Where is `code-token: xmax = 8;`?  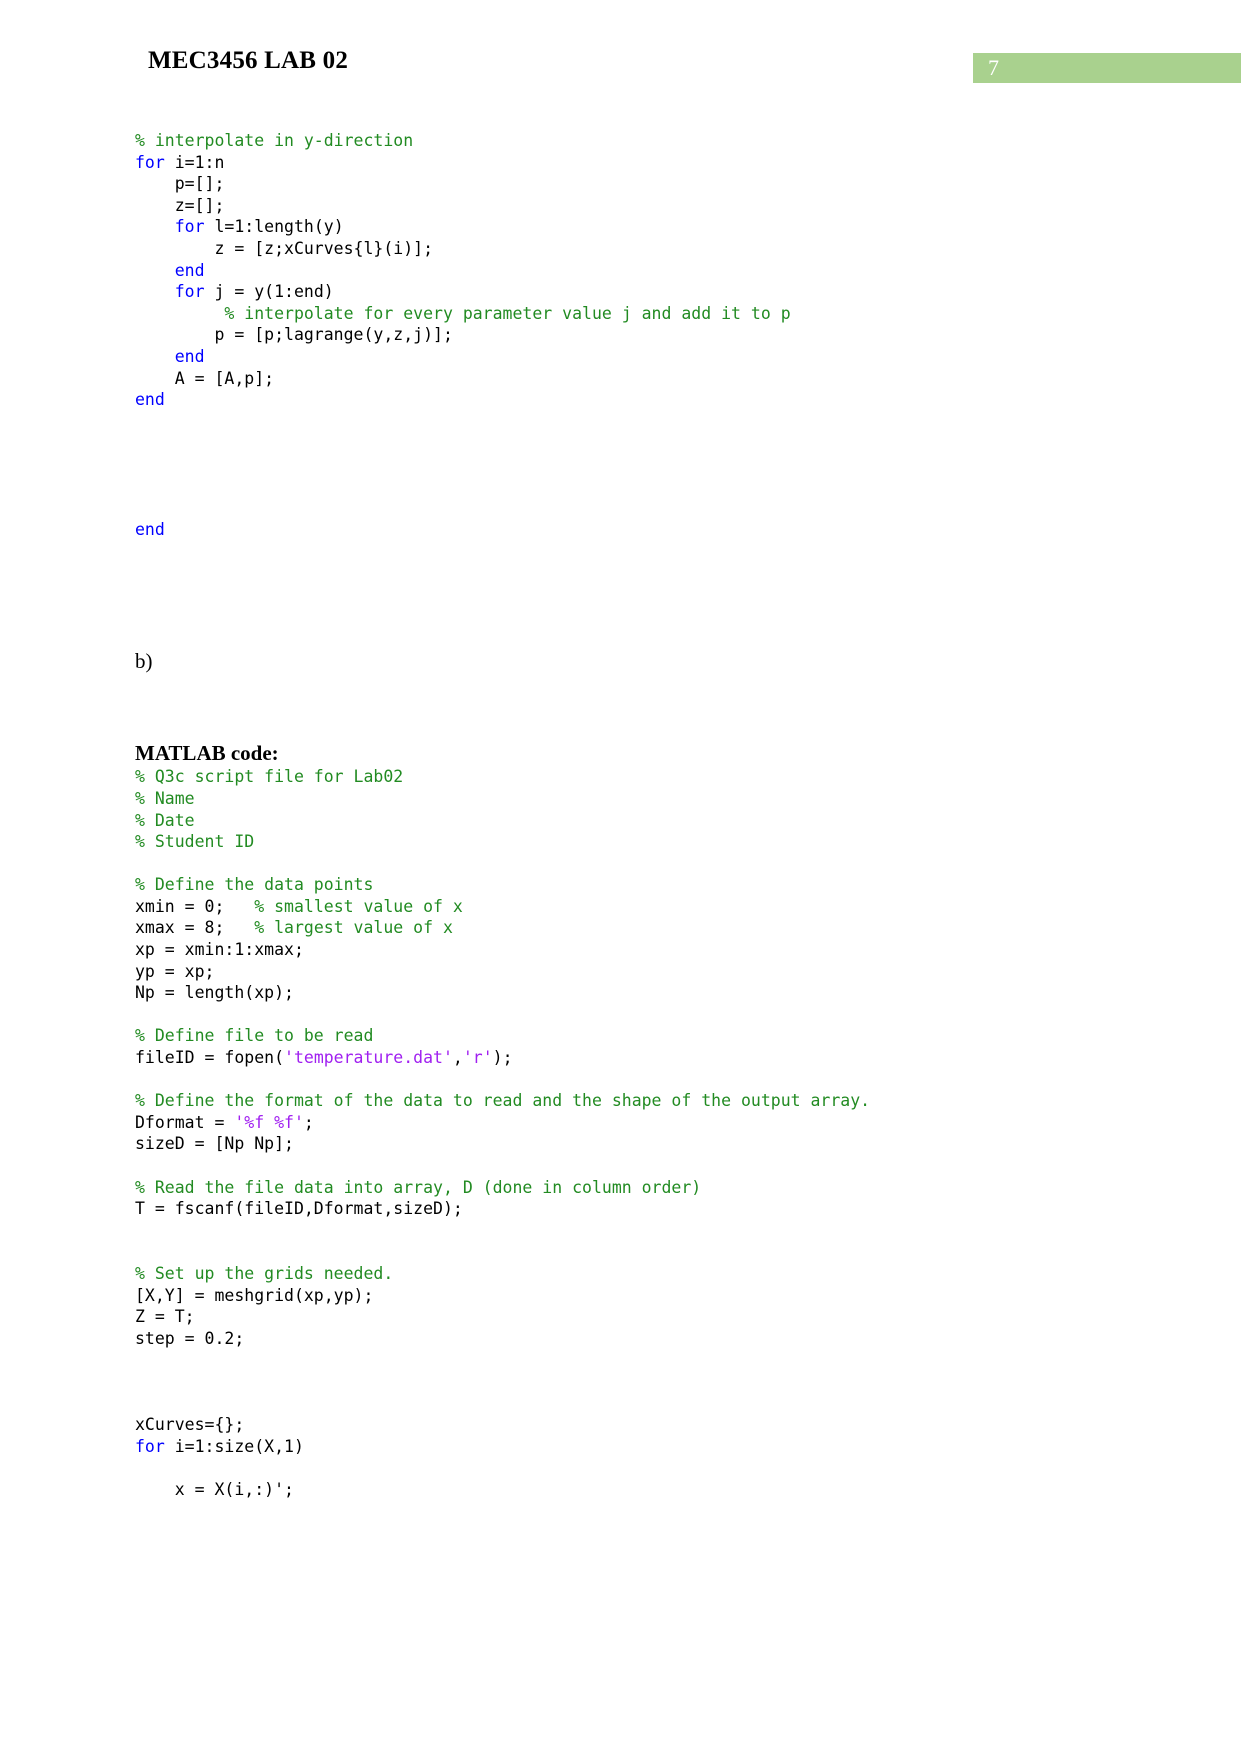
code-token: xmax = 8; is located at coordinates (195, 928).